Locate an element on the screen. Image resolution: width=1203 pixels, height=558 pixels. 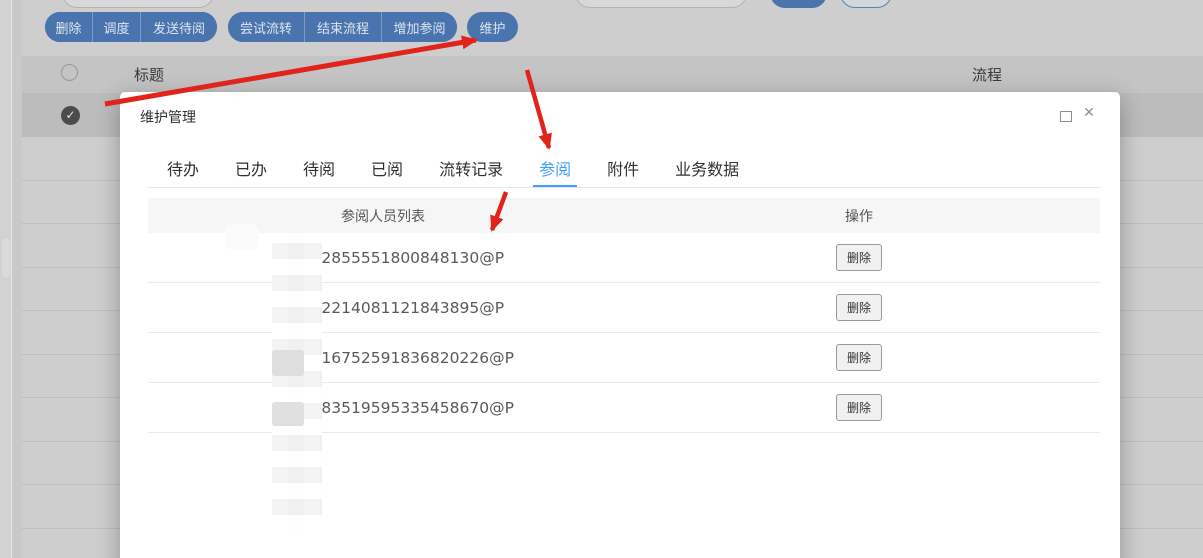
tab-read: 已阅 is located at coordinates (387, 169).